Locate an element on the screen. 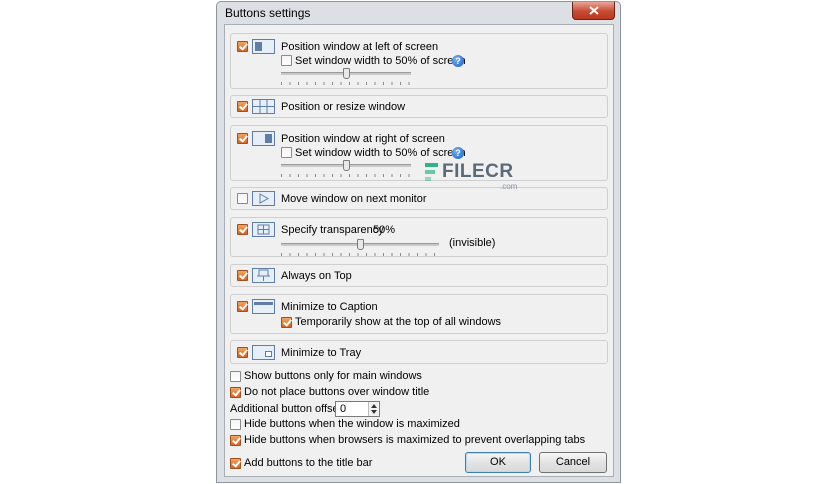 This screenshot has width=836, height=484. filecr-logo-icon is located at coordinates (431, 172).